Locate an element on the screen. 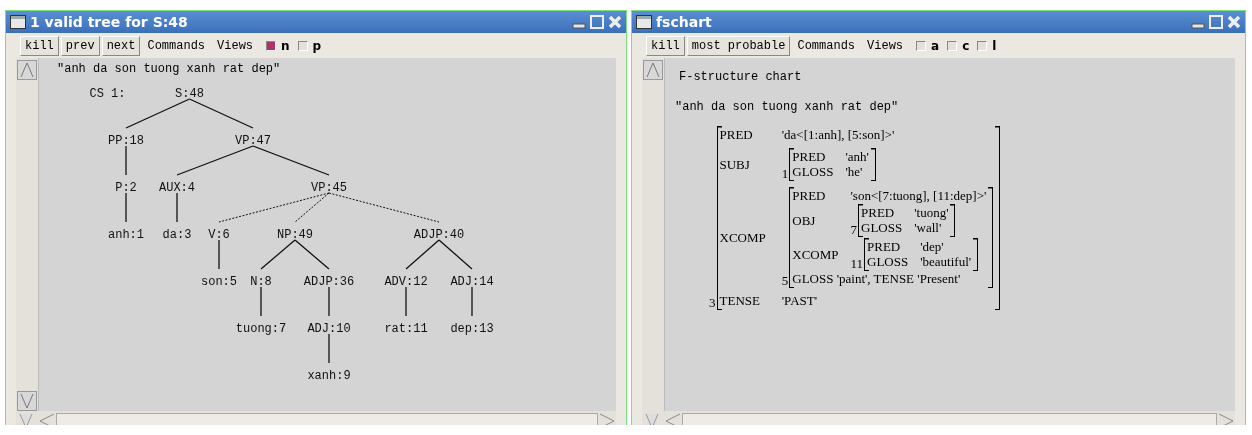  tree-node-label: P:2 is located at coordinates (126, 188).